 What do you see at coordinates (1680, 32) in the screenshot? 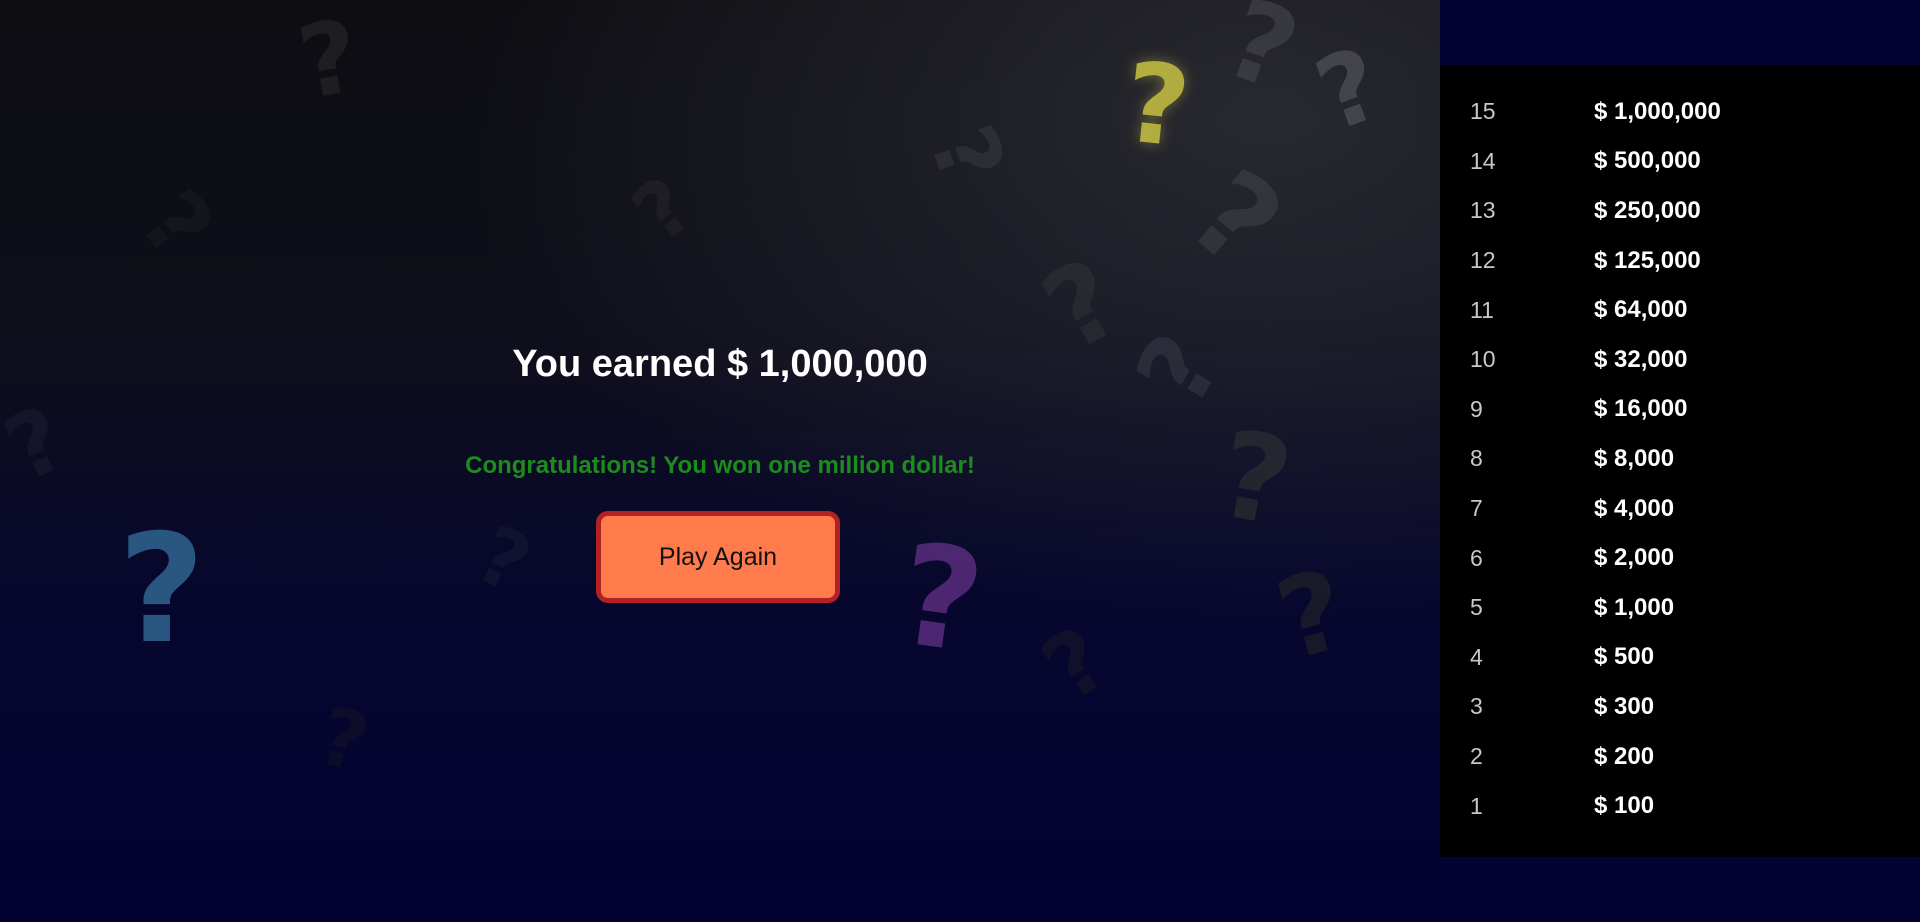
I see `ladder-header-bar` at bounding box center [1680, 32].